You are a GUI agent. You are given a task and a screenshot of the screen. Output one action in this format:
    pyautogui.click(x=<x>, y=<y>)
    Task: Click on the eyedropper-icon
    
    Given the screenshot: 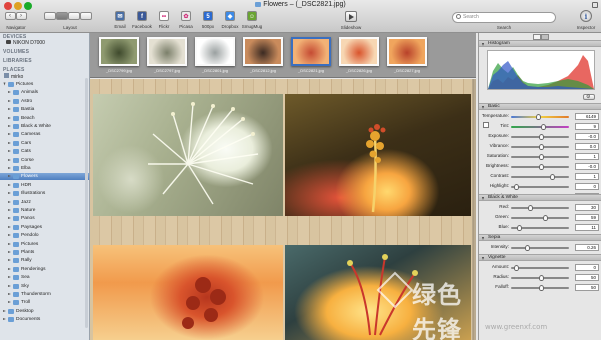 What is the action you would take?
    pyautogui.click(x=486, y=125)
    